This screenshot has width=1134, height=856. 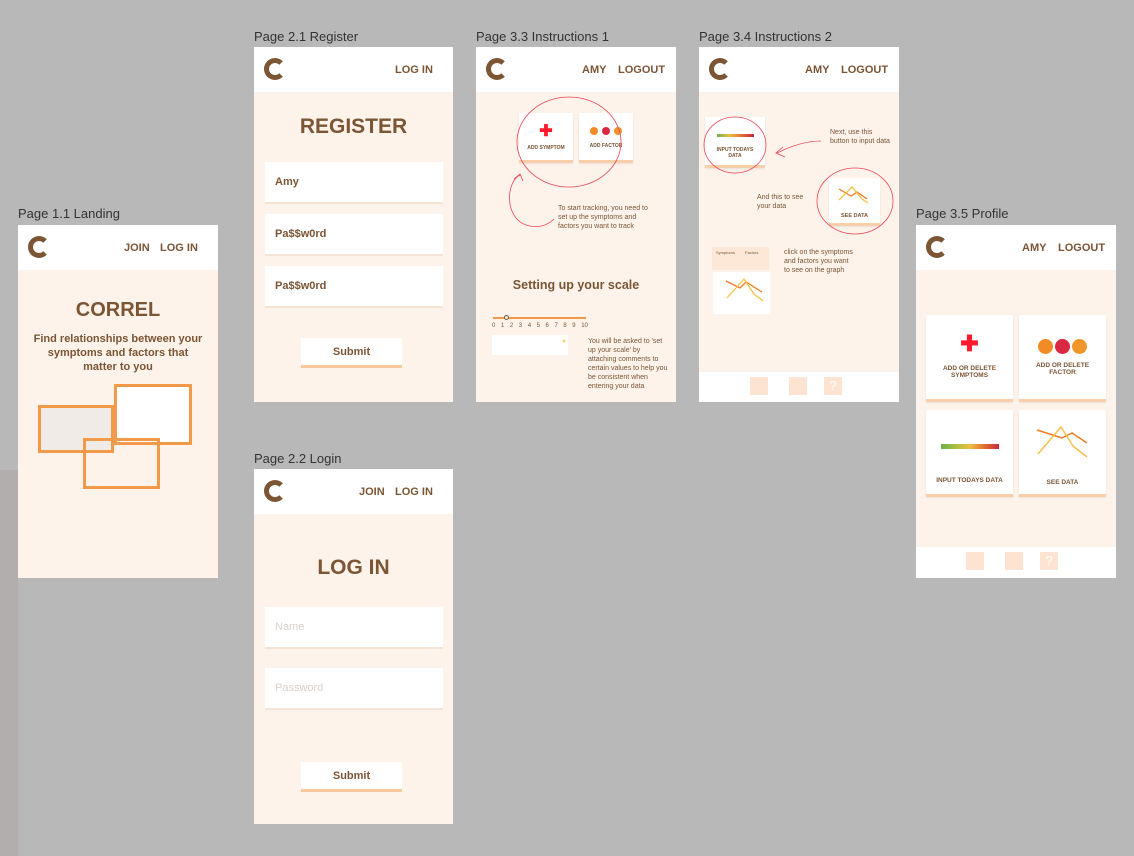 What do you see at coordinates (1016, 247) in the screenshot?
I see `header: AMY LOGOUT` at bounding box center [1016, 247].